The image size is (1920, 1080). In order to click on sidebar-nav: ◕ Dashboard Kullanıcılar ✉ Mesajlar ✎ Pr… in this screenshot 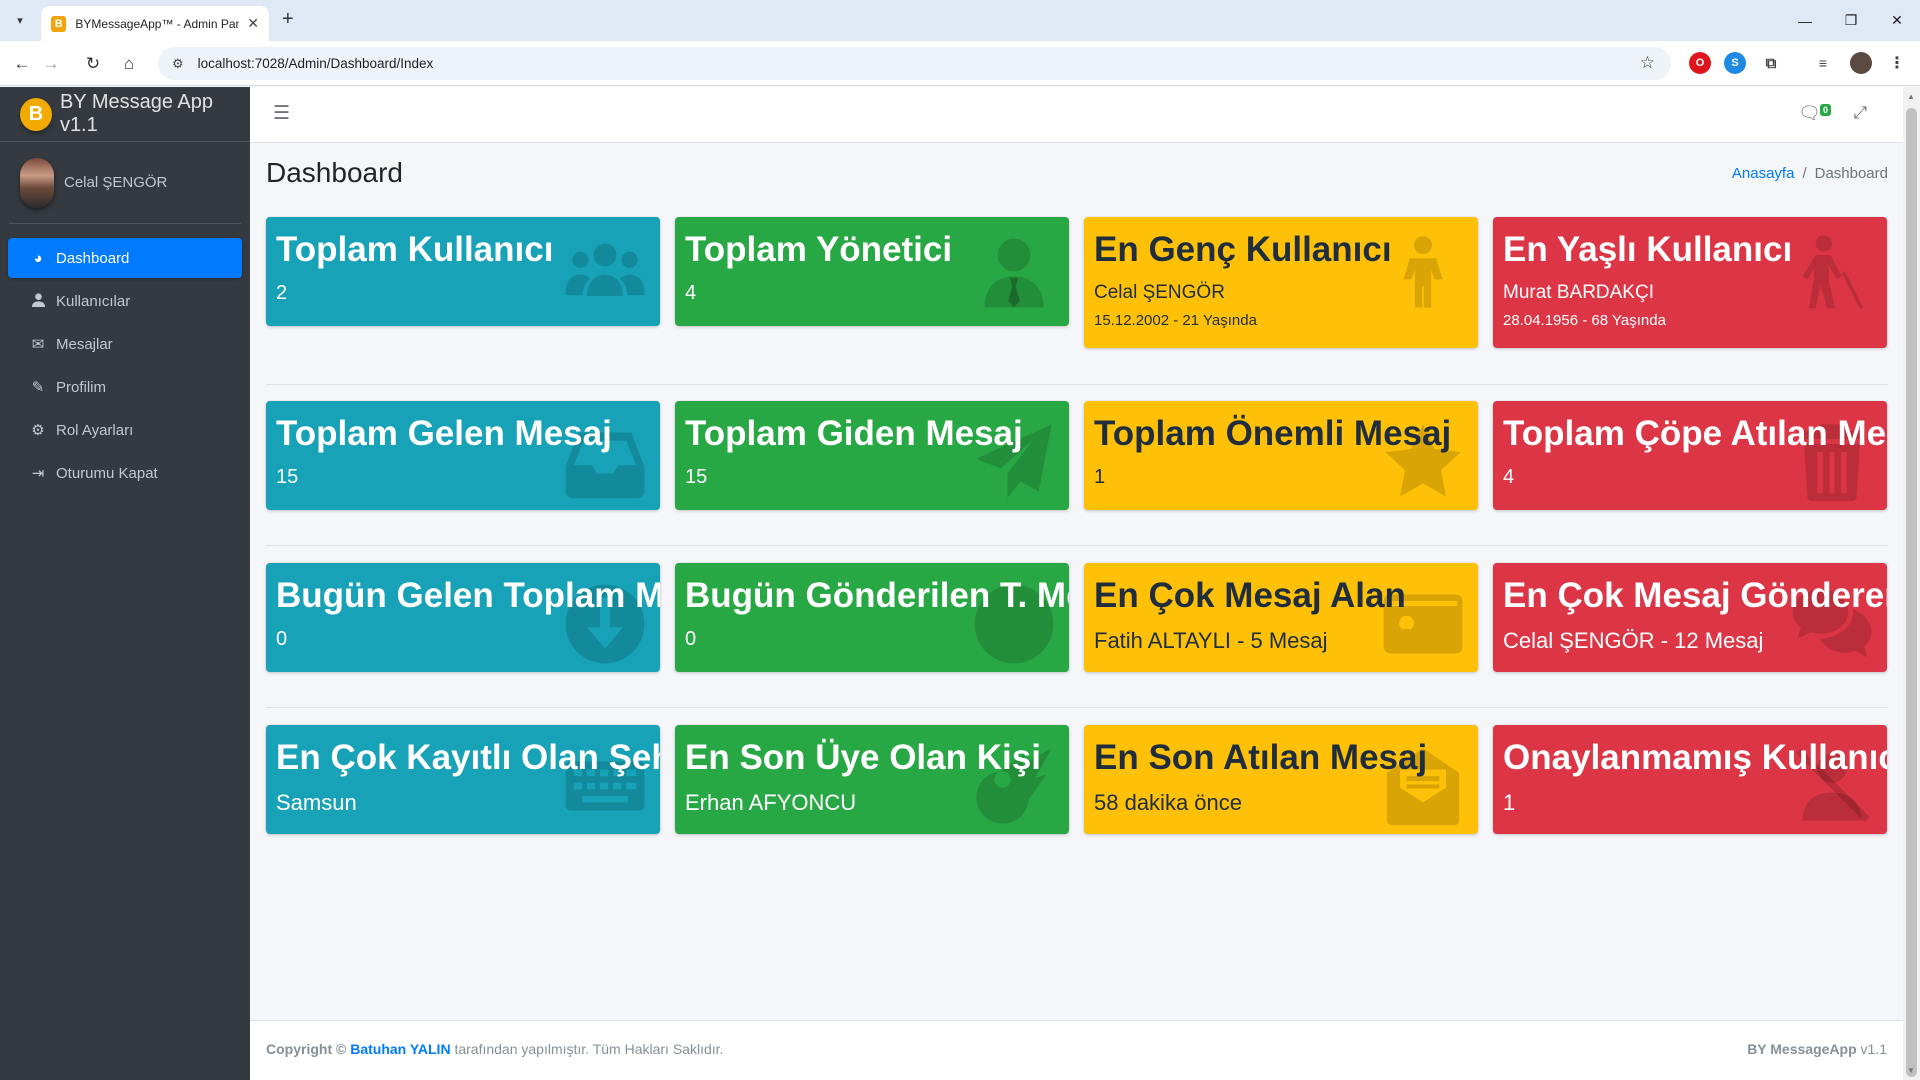, I will do `click(125, 358)`.